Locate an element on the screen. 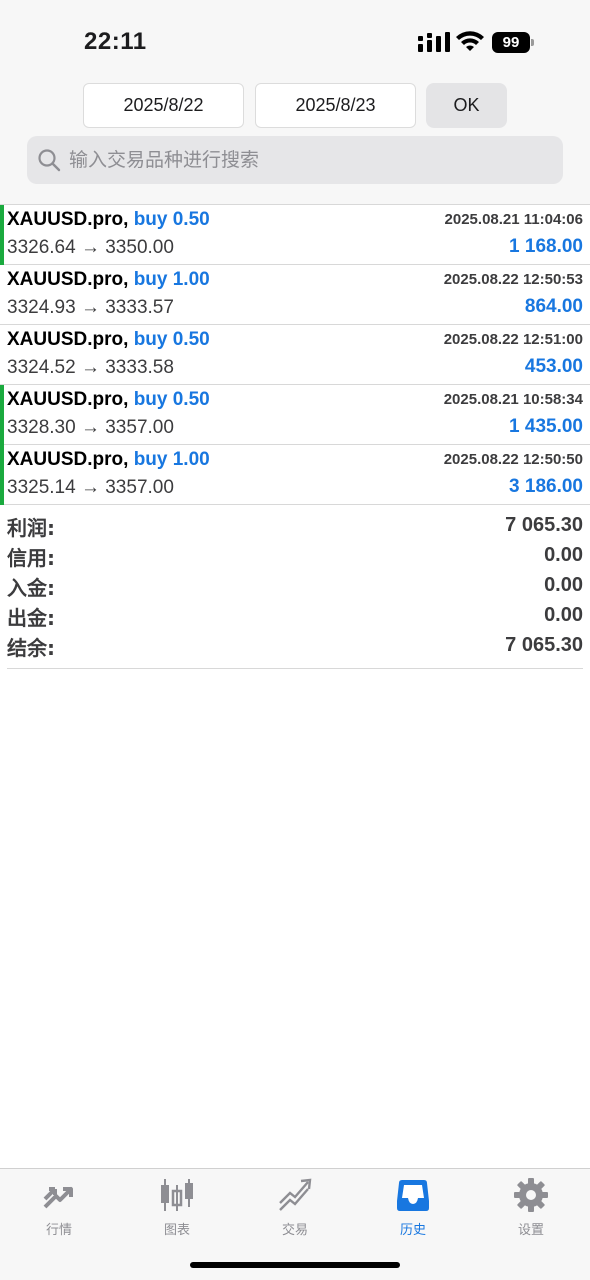 The height and width of the screenshot is (1280, 590). tab-label: 行情 is located at coordinates (58, 1230).